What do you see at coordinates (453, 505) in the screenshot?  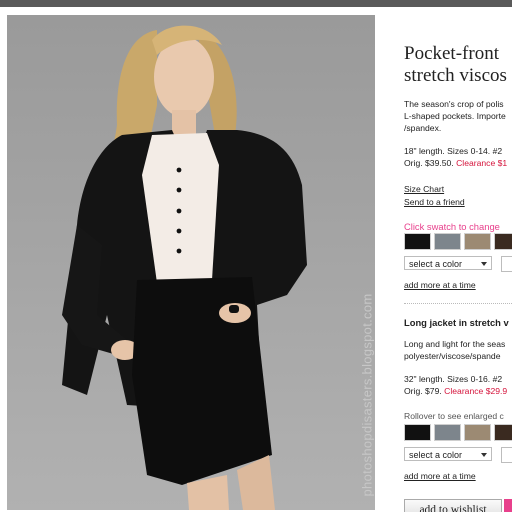 I see `add-to-wishlist-button: add to wishlist` at bounding box center [453, 505].